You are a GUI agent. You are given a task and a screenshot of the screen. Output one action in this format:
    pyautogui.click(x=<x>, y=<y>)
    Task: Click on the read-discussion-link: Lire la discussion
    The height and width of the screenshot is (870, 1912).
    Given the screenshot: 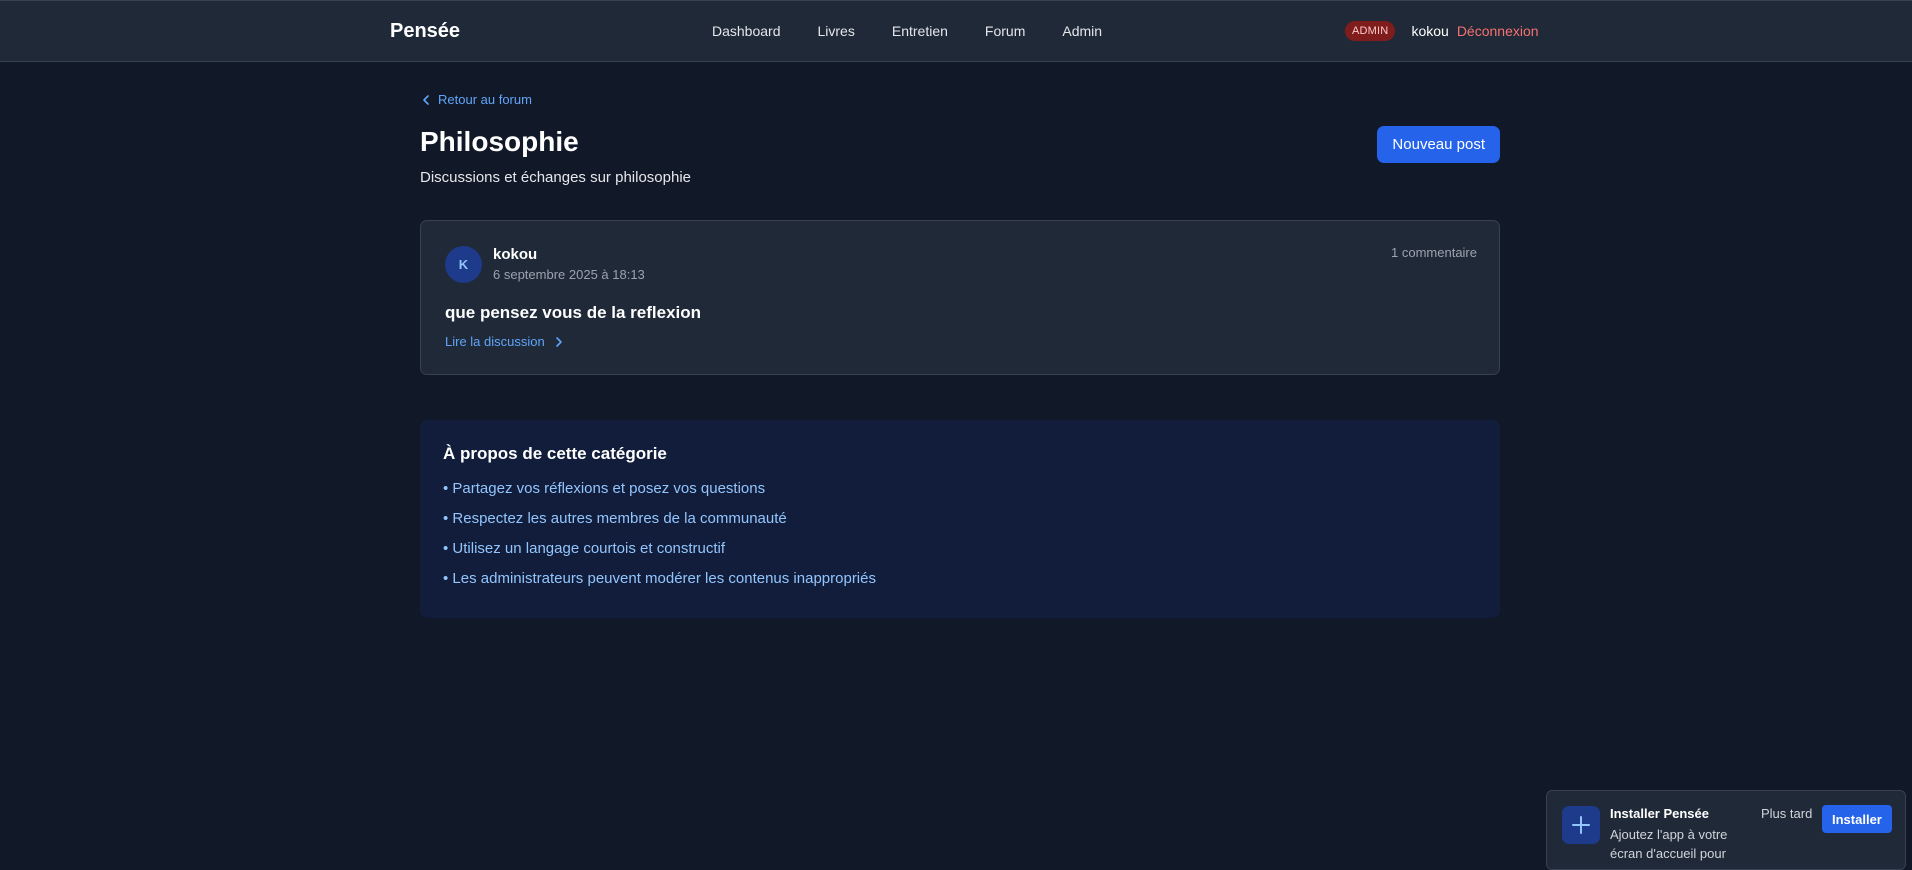 What is the action you would take?
    pyautogui.click(x=505, y=341)
    